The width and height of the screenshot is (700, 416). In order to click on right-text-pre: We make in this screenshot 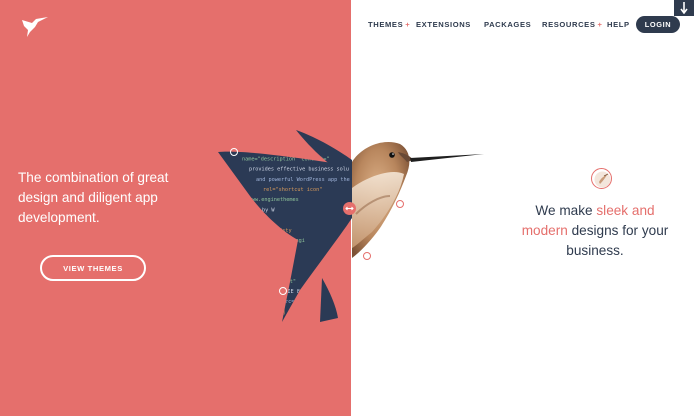, I will do `click(566, 210)`.